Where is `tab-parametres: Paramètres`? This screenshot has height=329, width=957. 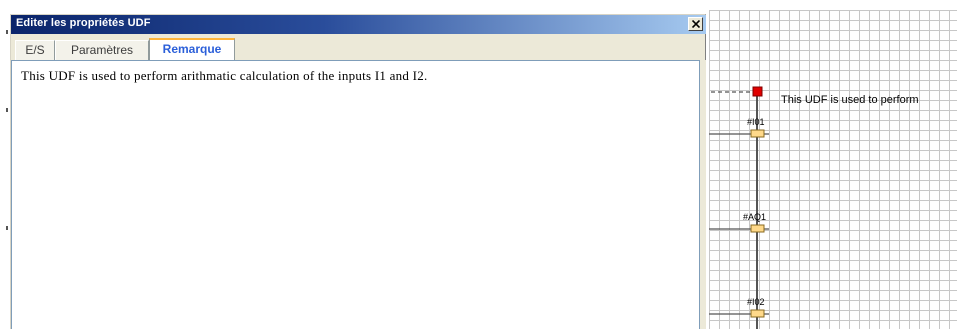 tab-parametres: Paramètres is located at coordinates (102, 50).